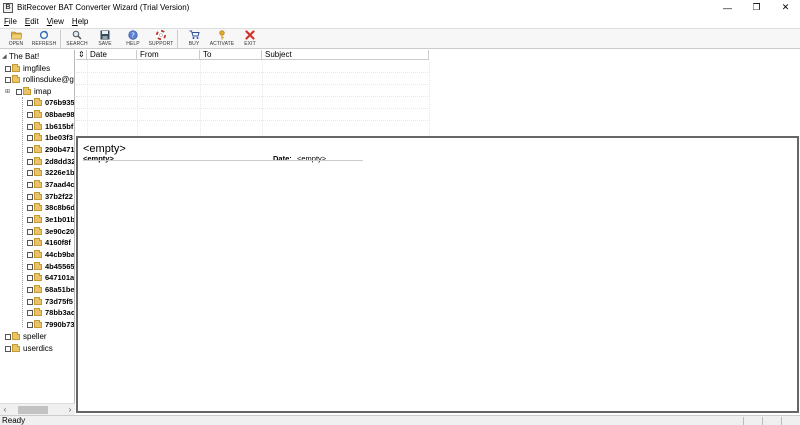 The height and width of the screenshot is (425, 800). I want to click on close-button: ✕, so click(785, 7).